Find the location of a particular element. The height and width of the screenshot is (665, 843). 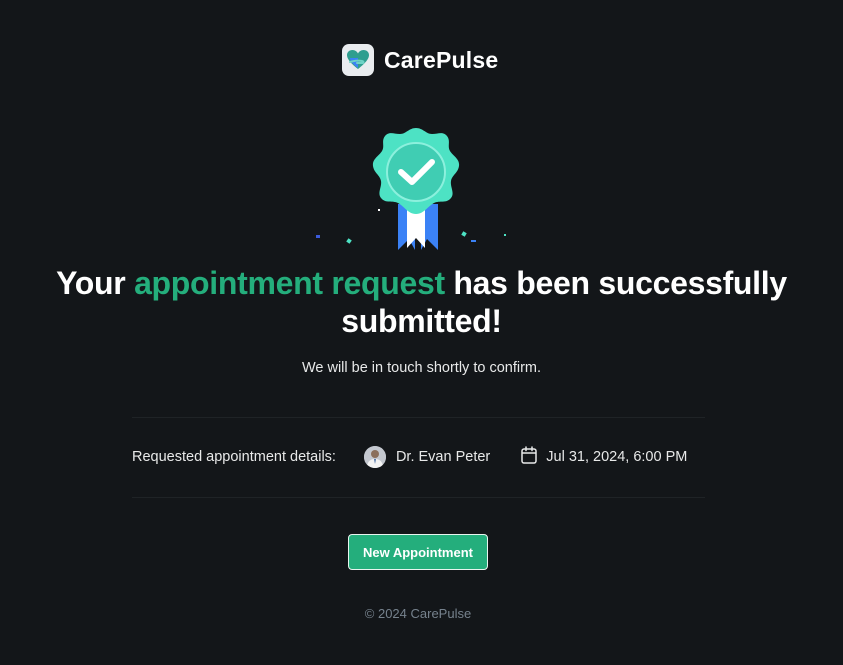

headline-accent-text: appointment request is located at coordinates (289, 283).